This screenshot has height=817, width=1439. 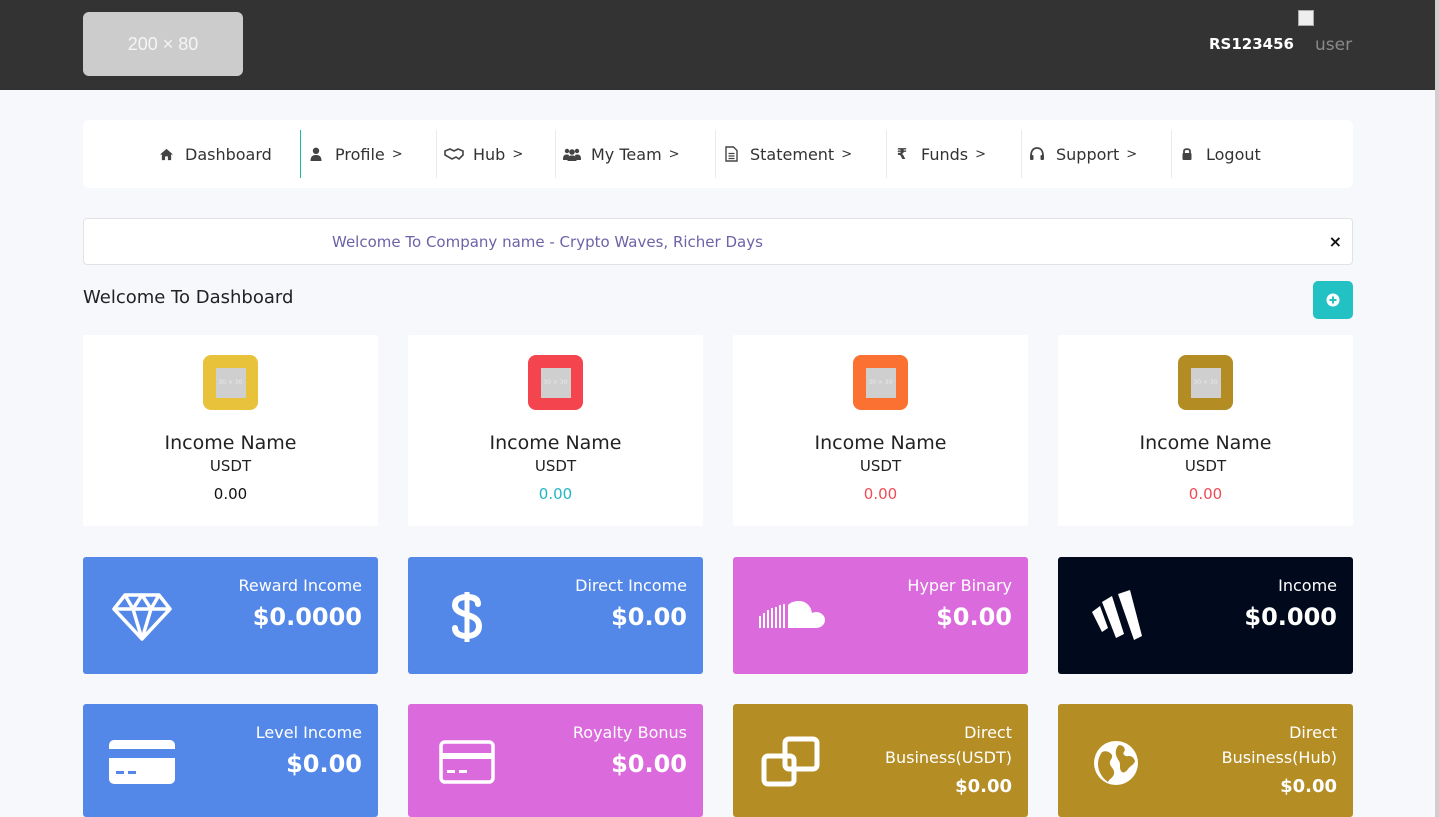 I want to click on credit-card-outline-icon, so click(x=467, y=762).